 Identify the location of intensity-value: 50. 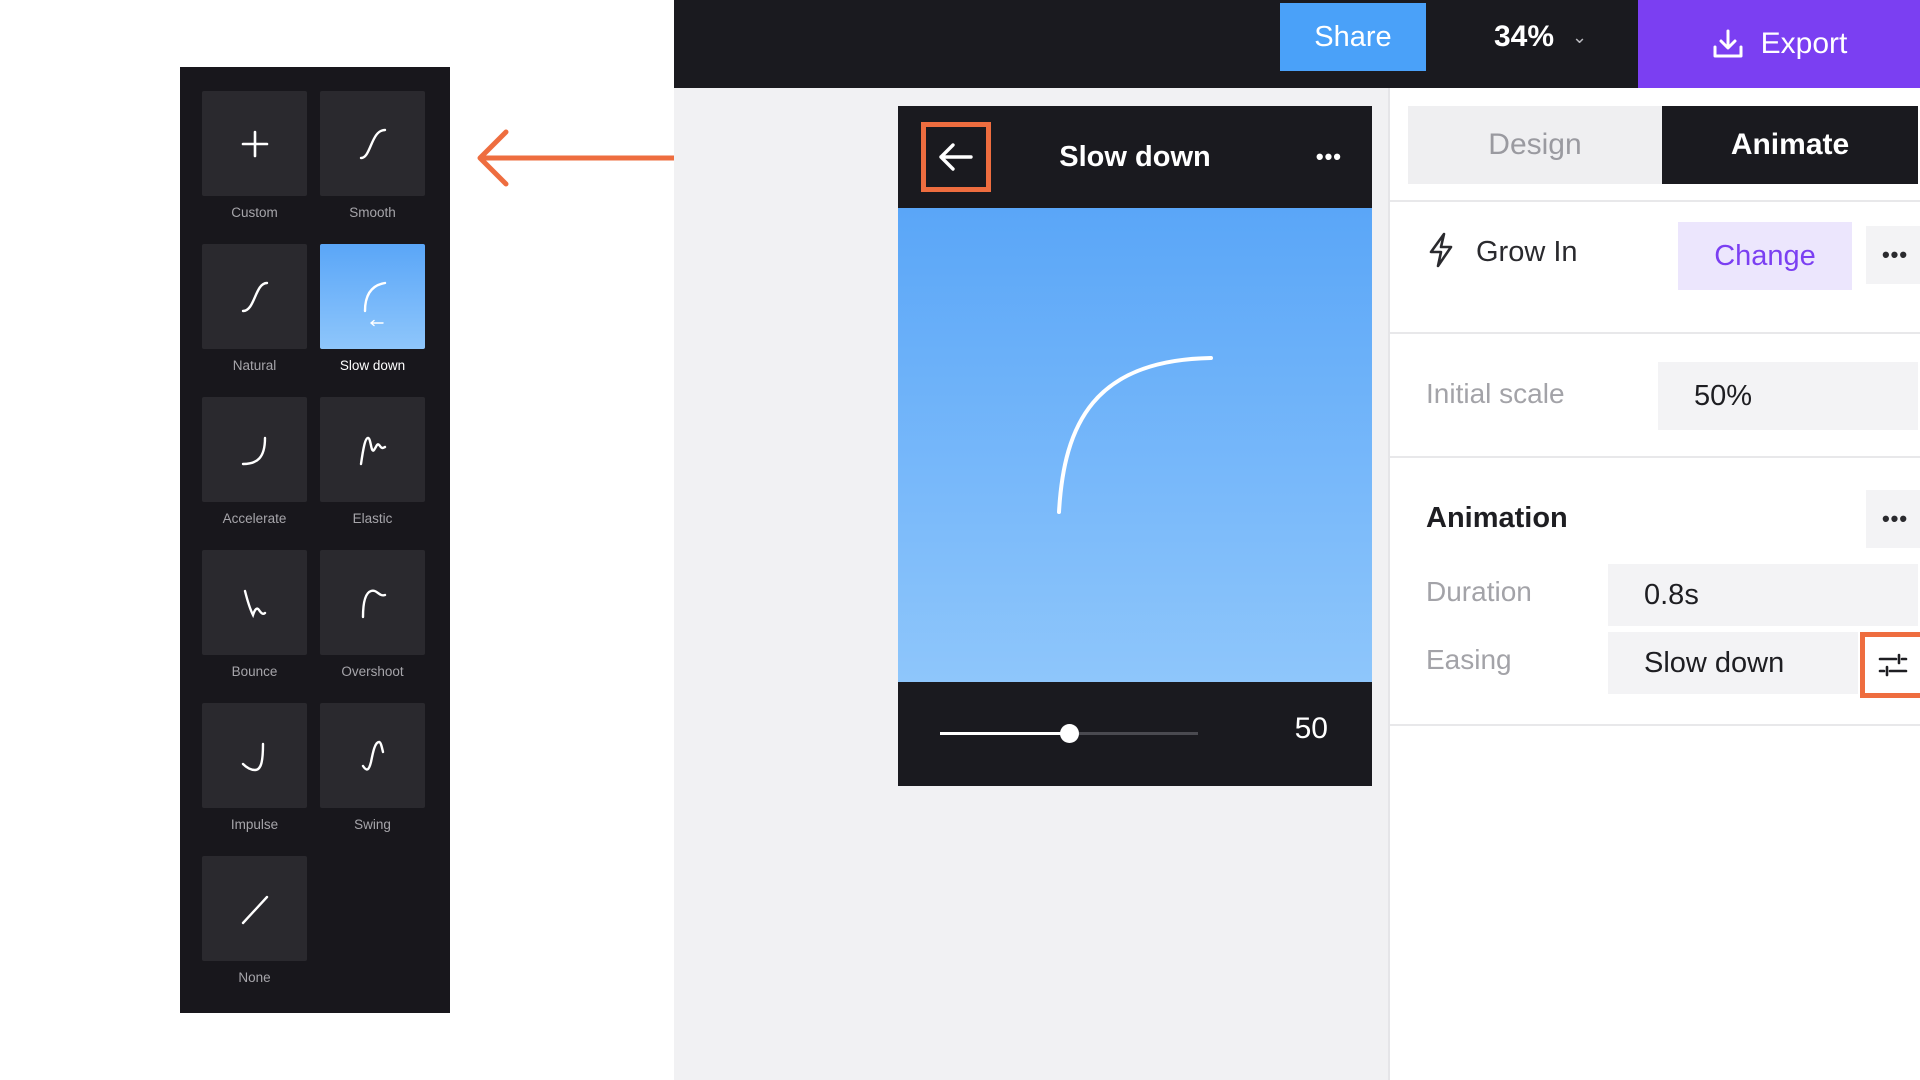
(1311, 728).